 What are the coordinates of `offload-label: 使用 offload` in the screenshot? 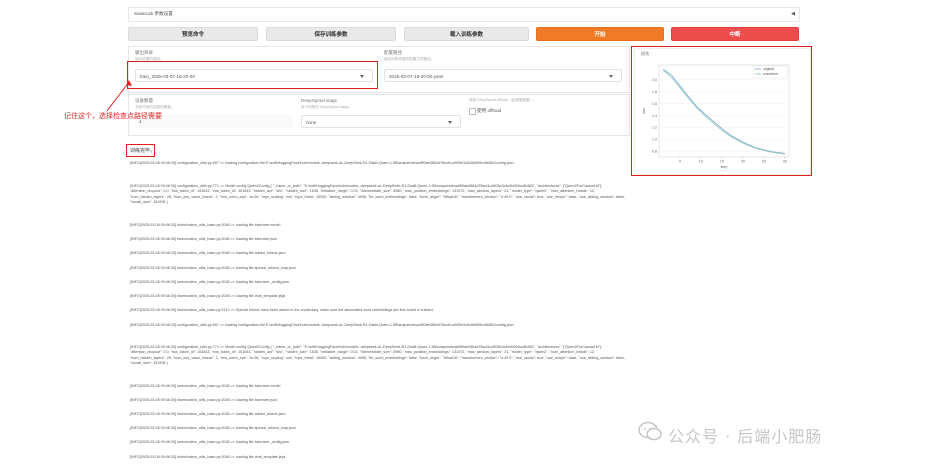 It's located at (489, 110).